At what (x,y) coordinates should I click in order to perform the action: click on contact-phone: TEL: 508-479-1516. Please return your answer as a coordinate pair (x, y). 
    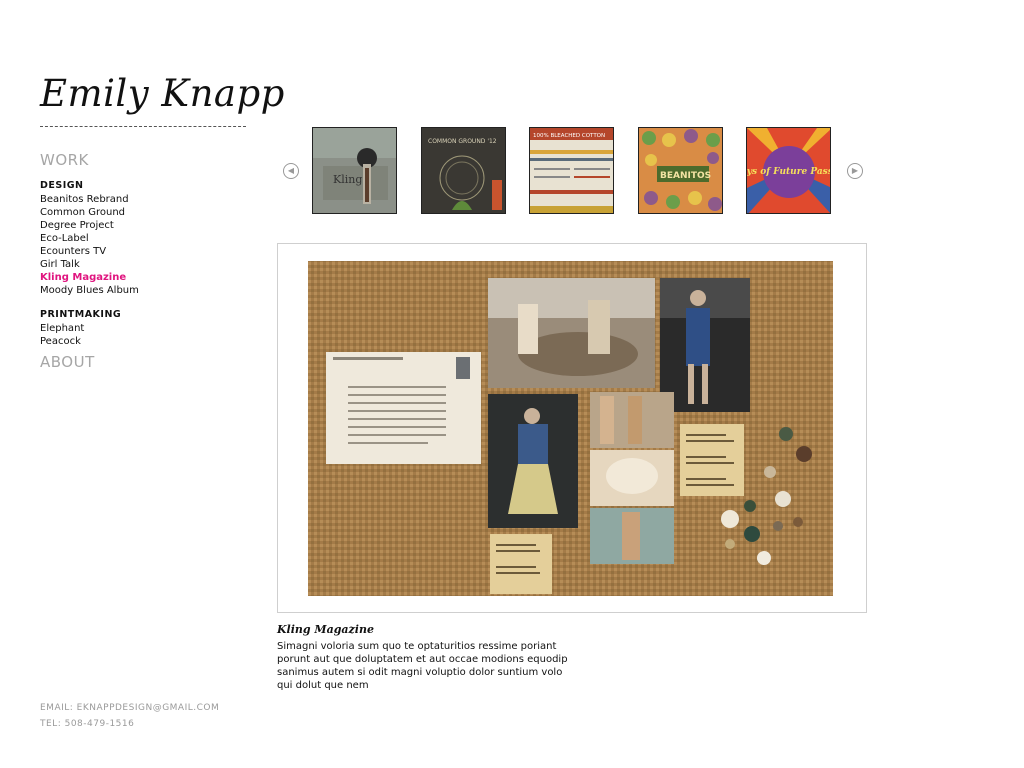
    Looking at the image, I should click on (87, 724).